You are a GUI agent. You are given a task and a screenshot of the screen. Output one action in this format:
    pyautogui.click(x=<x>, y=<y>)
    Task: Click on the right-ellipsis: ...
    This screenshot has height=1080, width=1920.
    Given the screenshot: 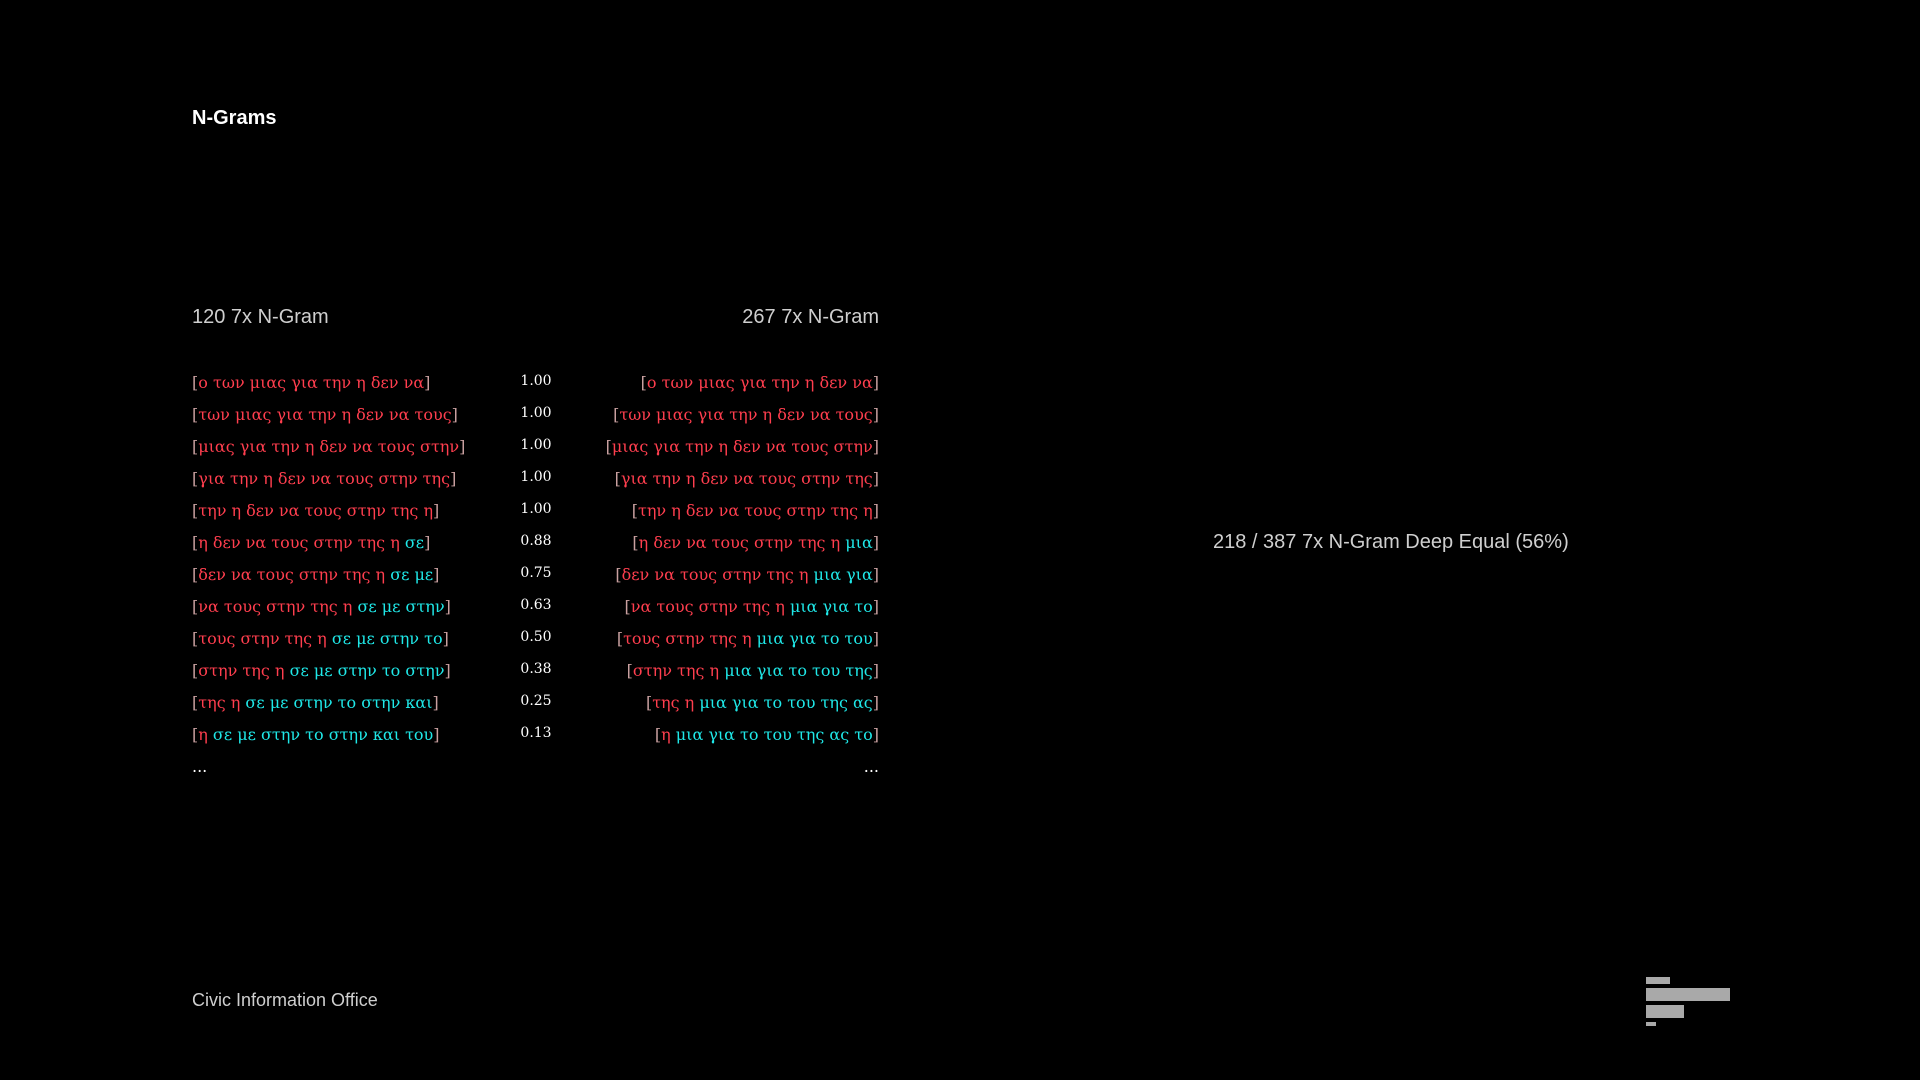 What is the action you would take?
    pyautogui.click(x=871, y=766)
    